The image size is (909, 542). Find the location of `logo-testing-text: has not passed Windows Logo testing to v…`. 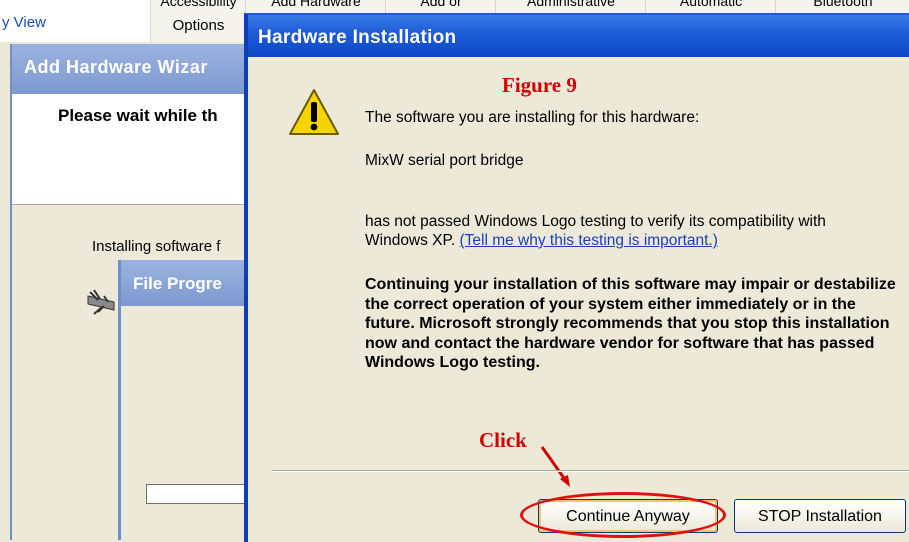

logo-testing-text: has not passed Windows Logo testing to v… is located at coordinates (625, 231).